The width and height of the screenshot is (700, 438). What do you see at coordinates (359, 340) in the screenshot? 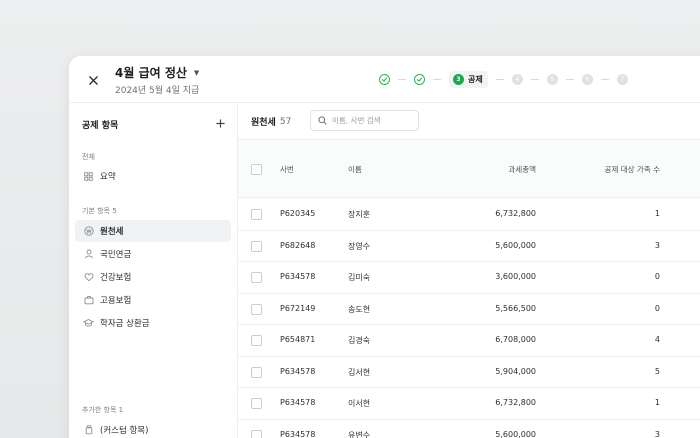
I see `cell-employee-name: 김경숙` at bounding box center [359, 340].